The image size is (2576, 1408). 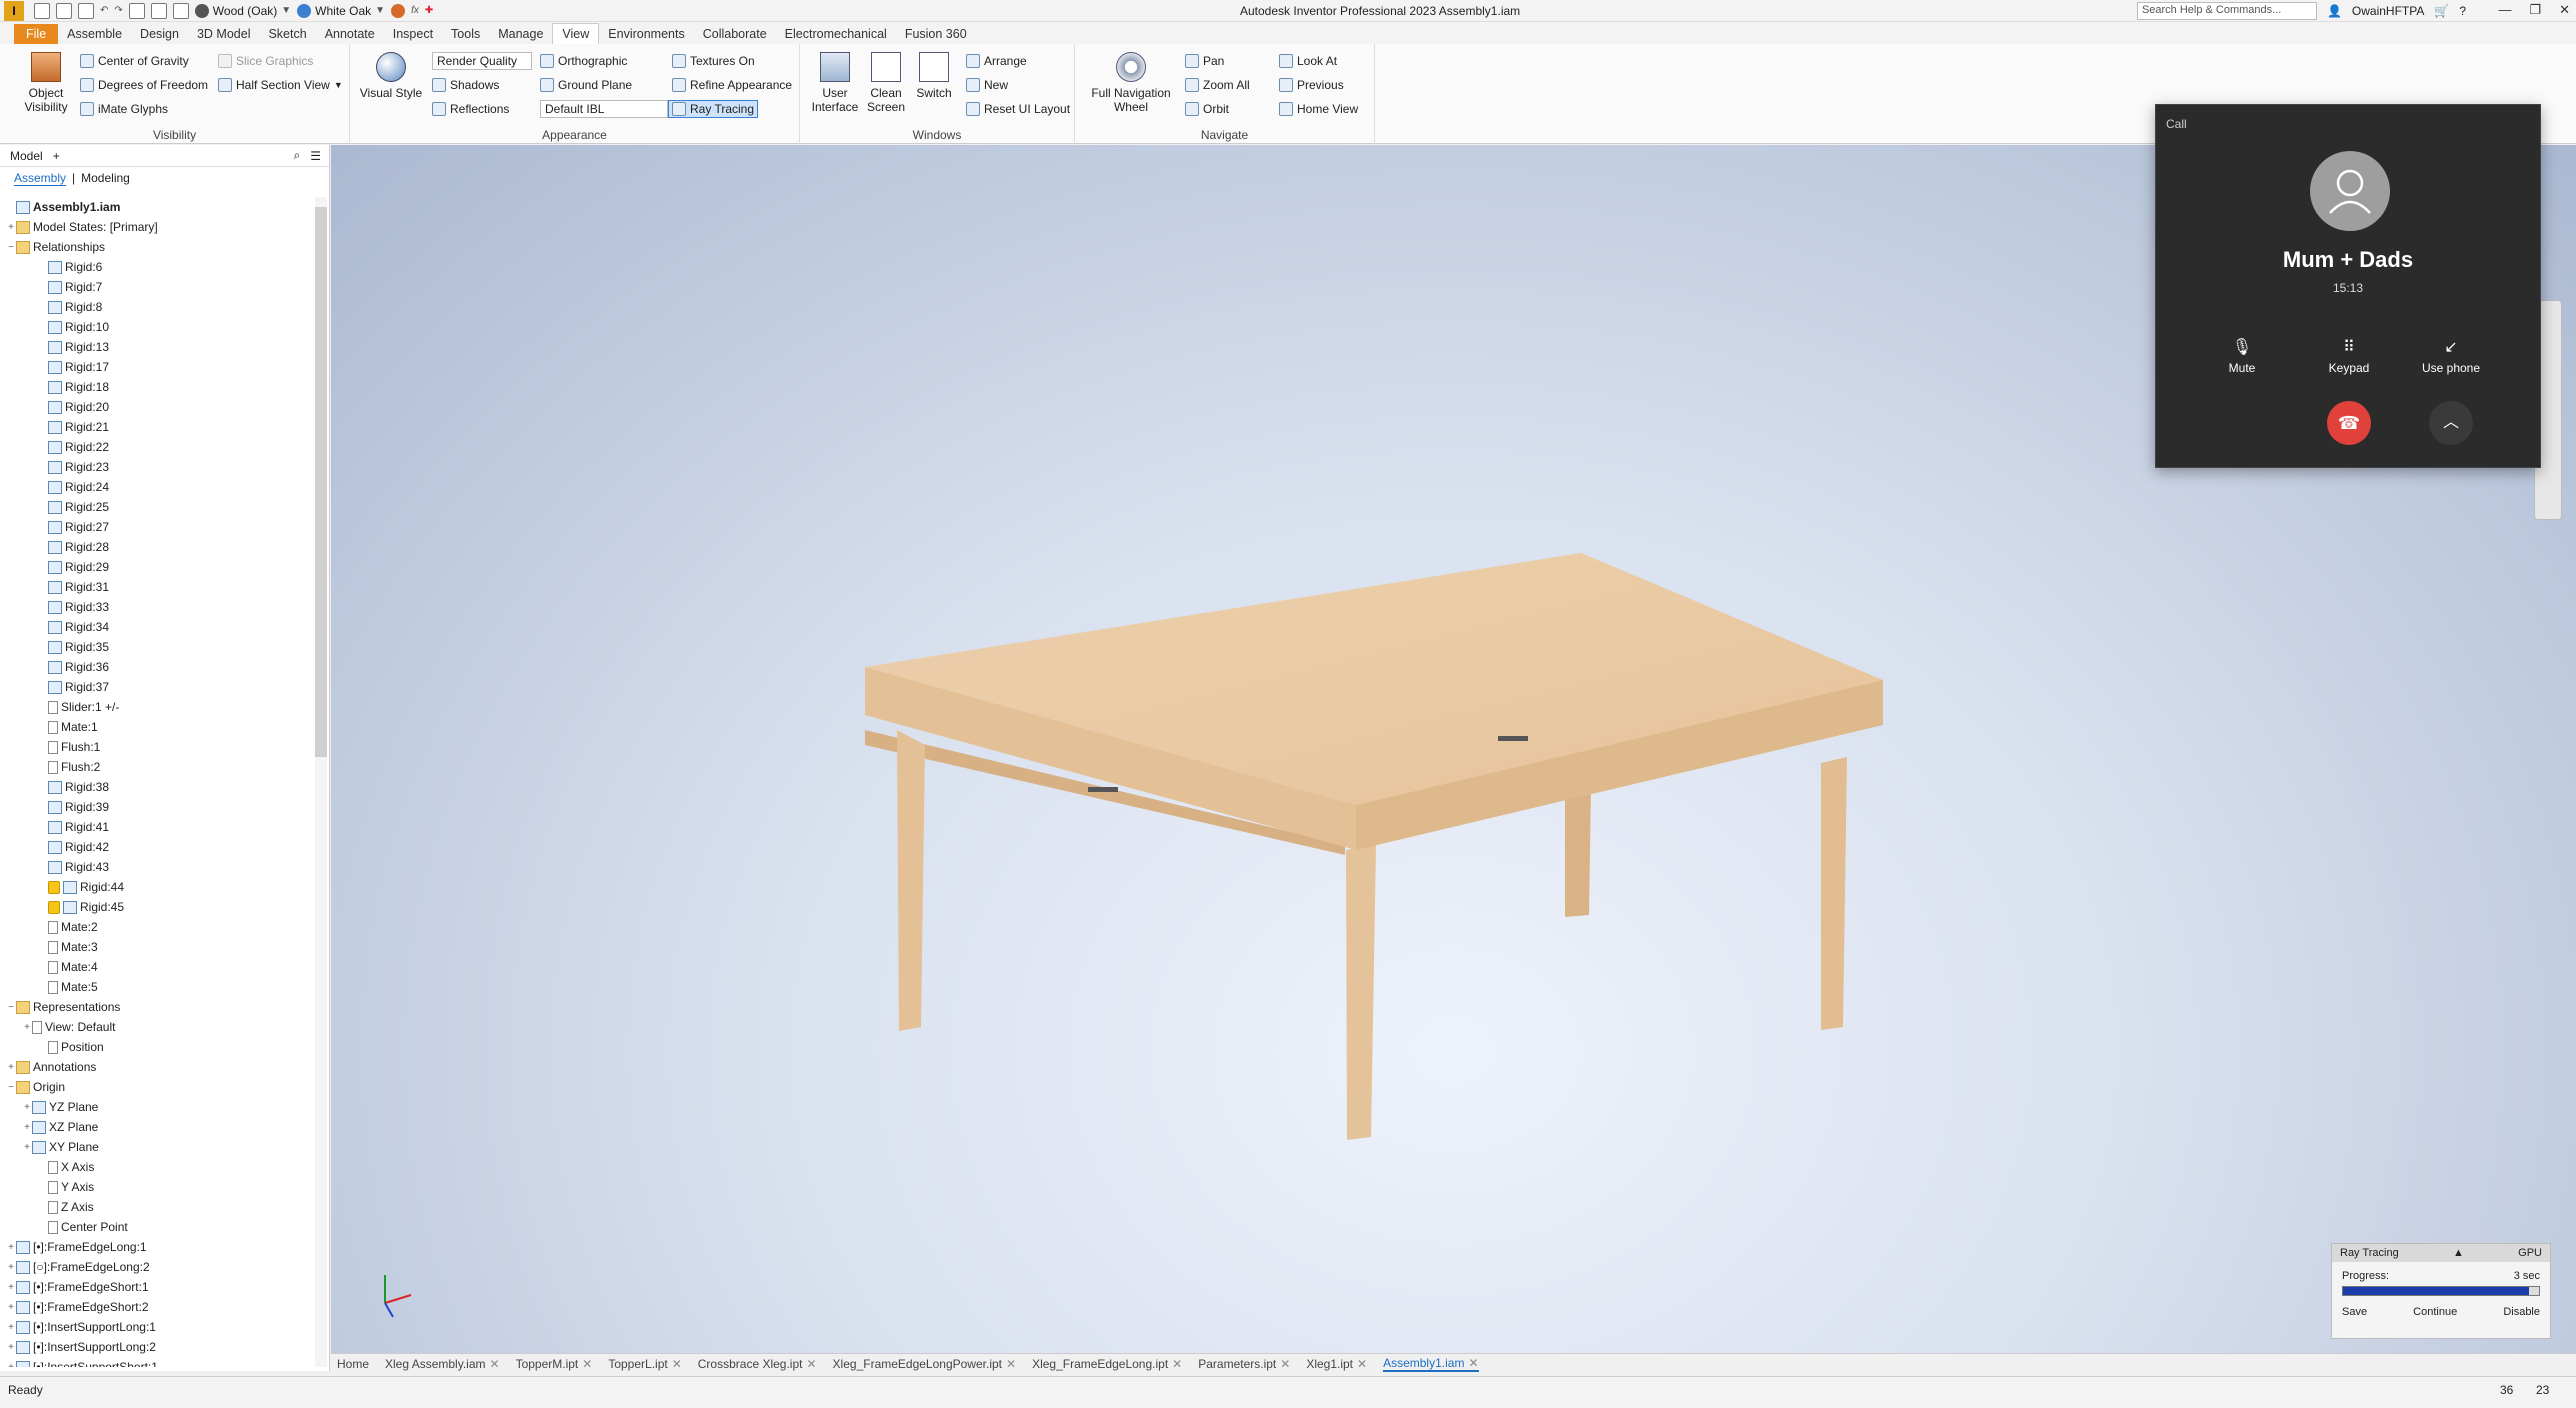 I want to click on tree-item: + XZ Plane, so click(x=158, y=1127).